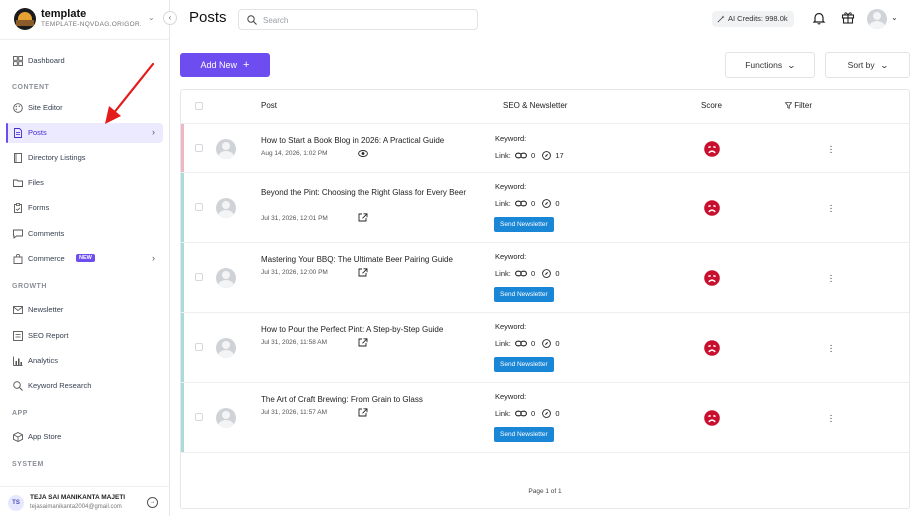 The image size is (919, 516). I want to click on eye-icon, so click(363, 153).